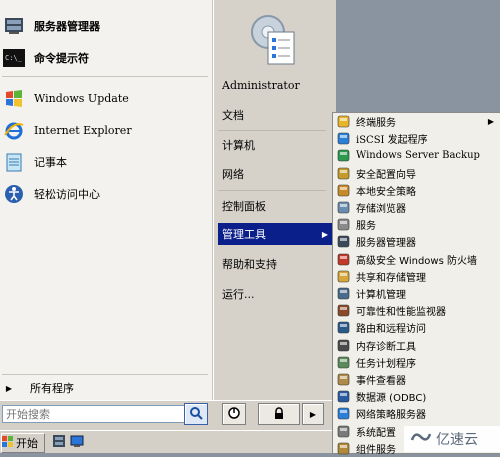 The height and width of the screenshot is (457, 500). I want to click on right-item-label: 计算机, so click(238, 145).